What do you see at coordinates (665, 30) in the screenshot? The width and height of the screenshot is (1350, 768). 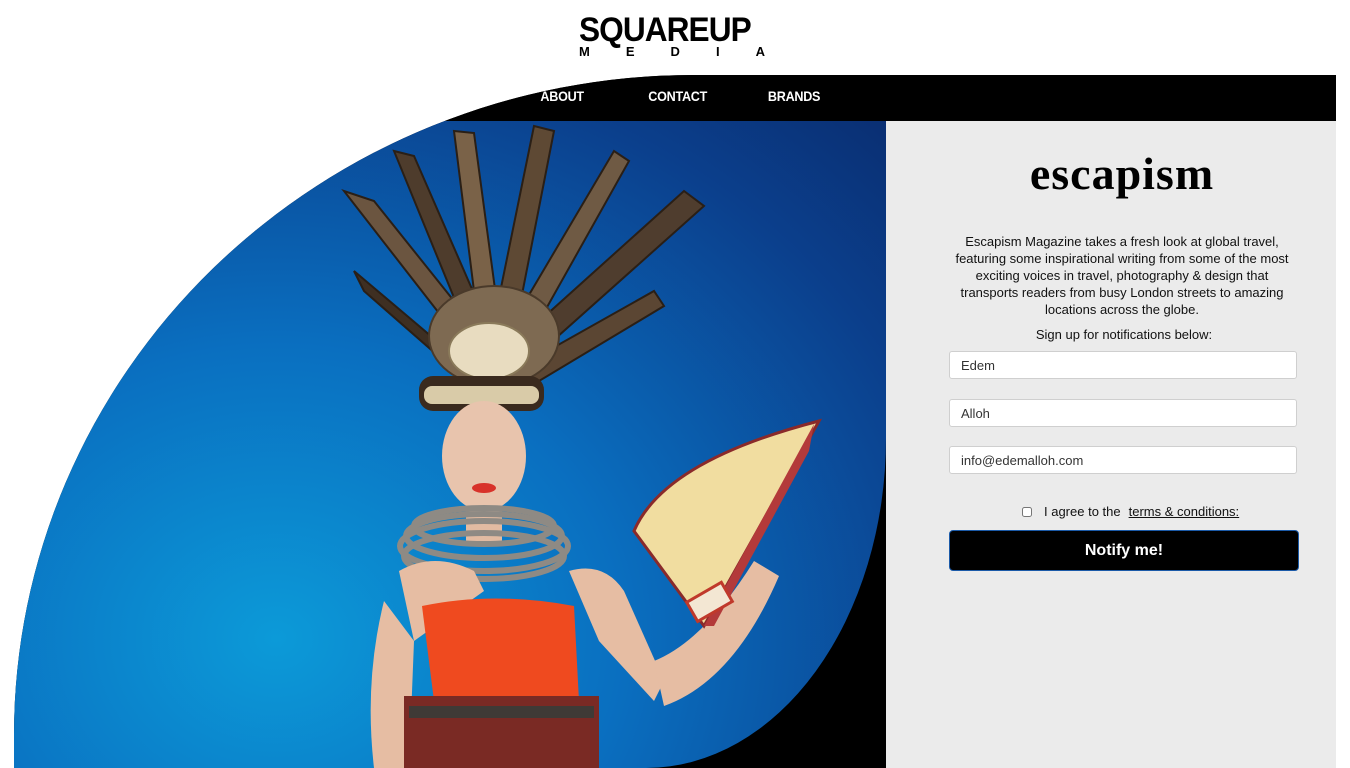 I see `logo-wordmark: SQUAREUP` at bounding box center [665, 30].